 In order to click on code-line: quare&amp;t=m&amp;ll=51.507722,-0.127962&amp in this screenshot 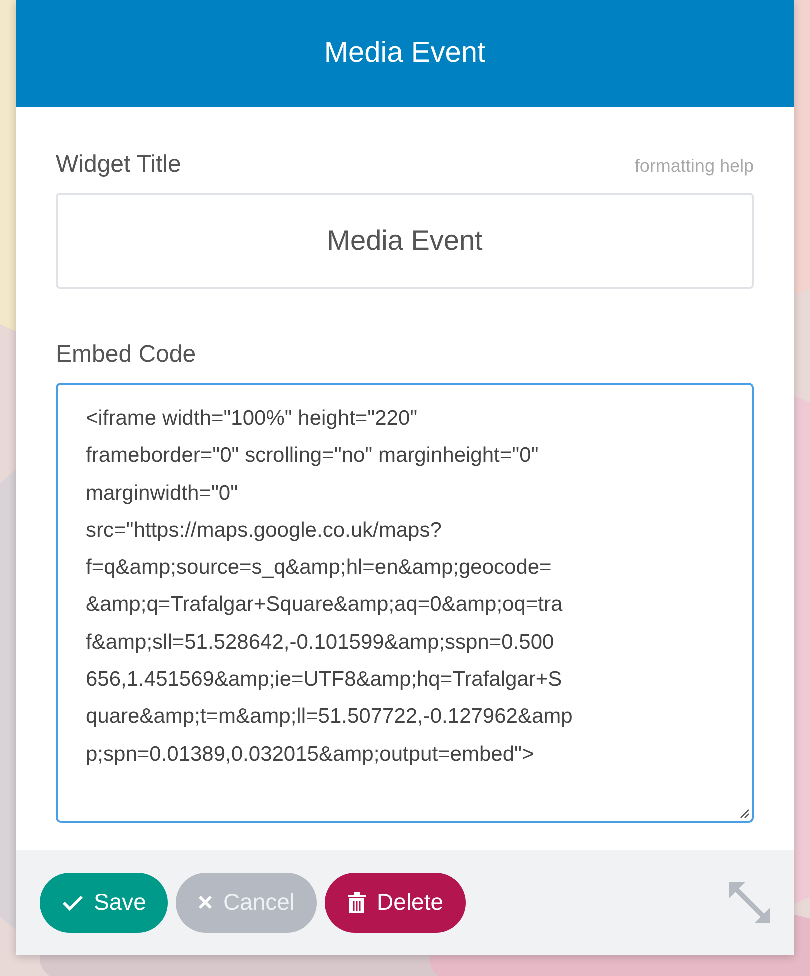, I will do `click(330, 717)`.